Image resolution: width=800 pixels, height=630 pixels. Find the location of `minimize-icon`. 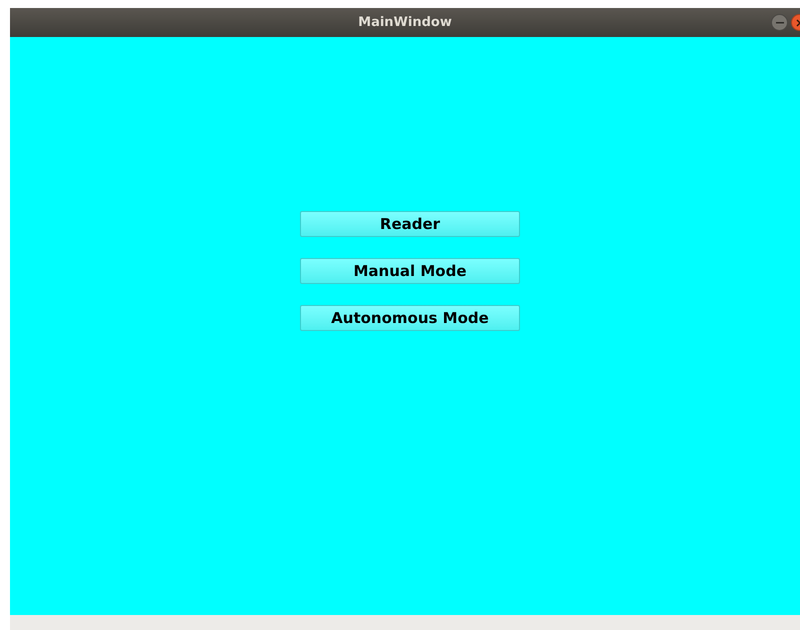

minimize-icon is located at coordinates (780, 23).